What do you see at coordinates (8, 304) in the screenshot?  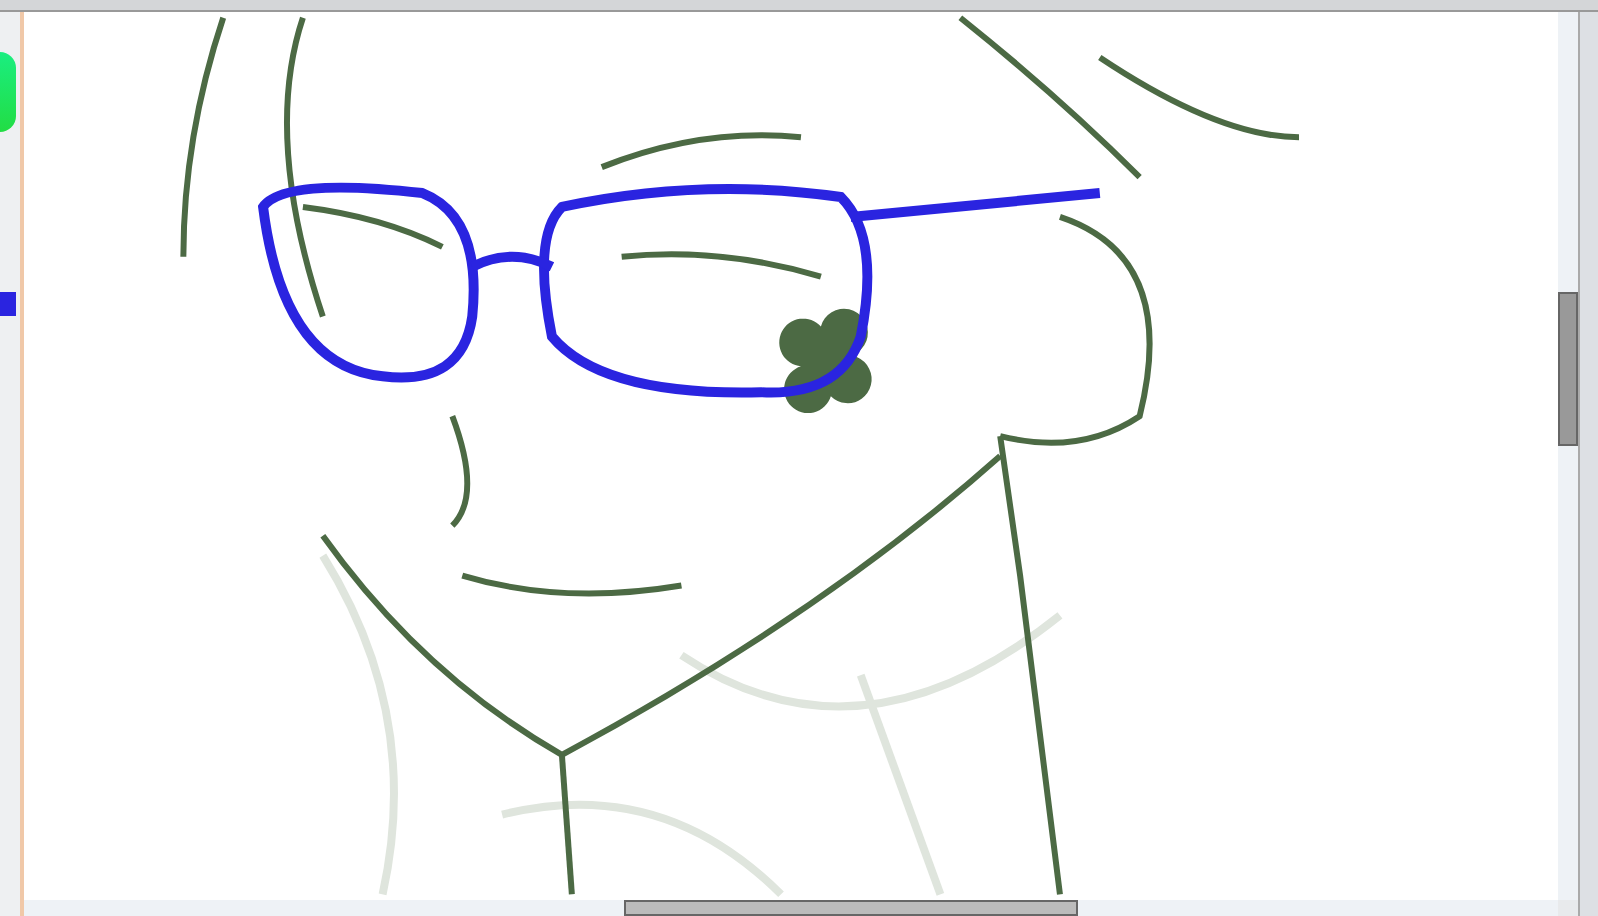 I see `current-color-swatch` at bounding box center [8, 304].